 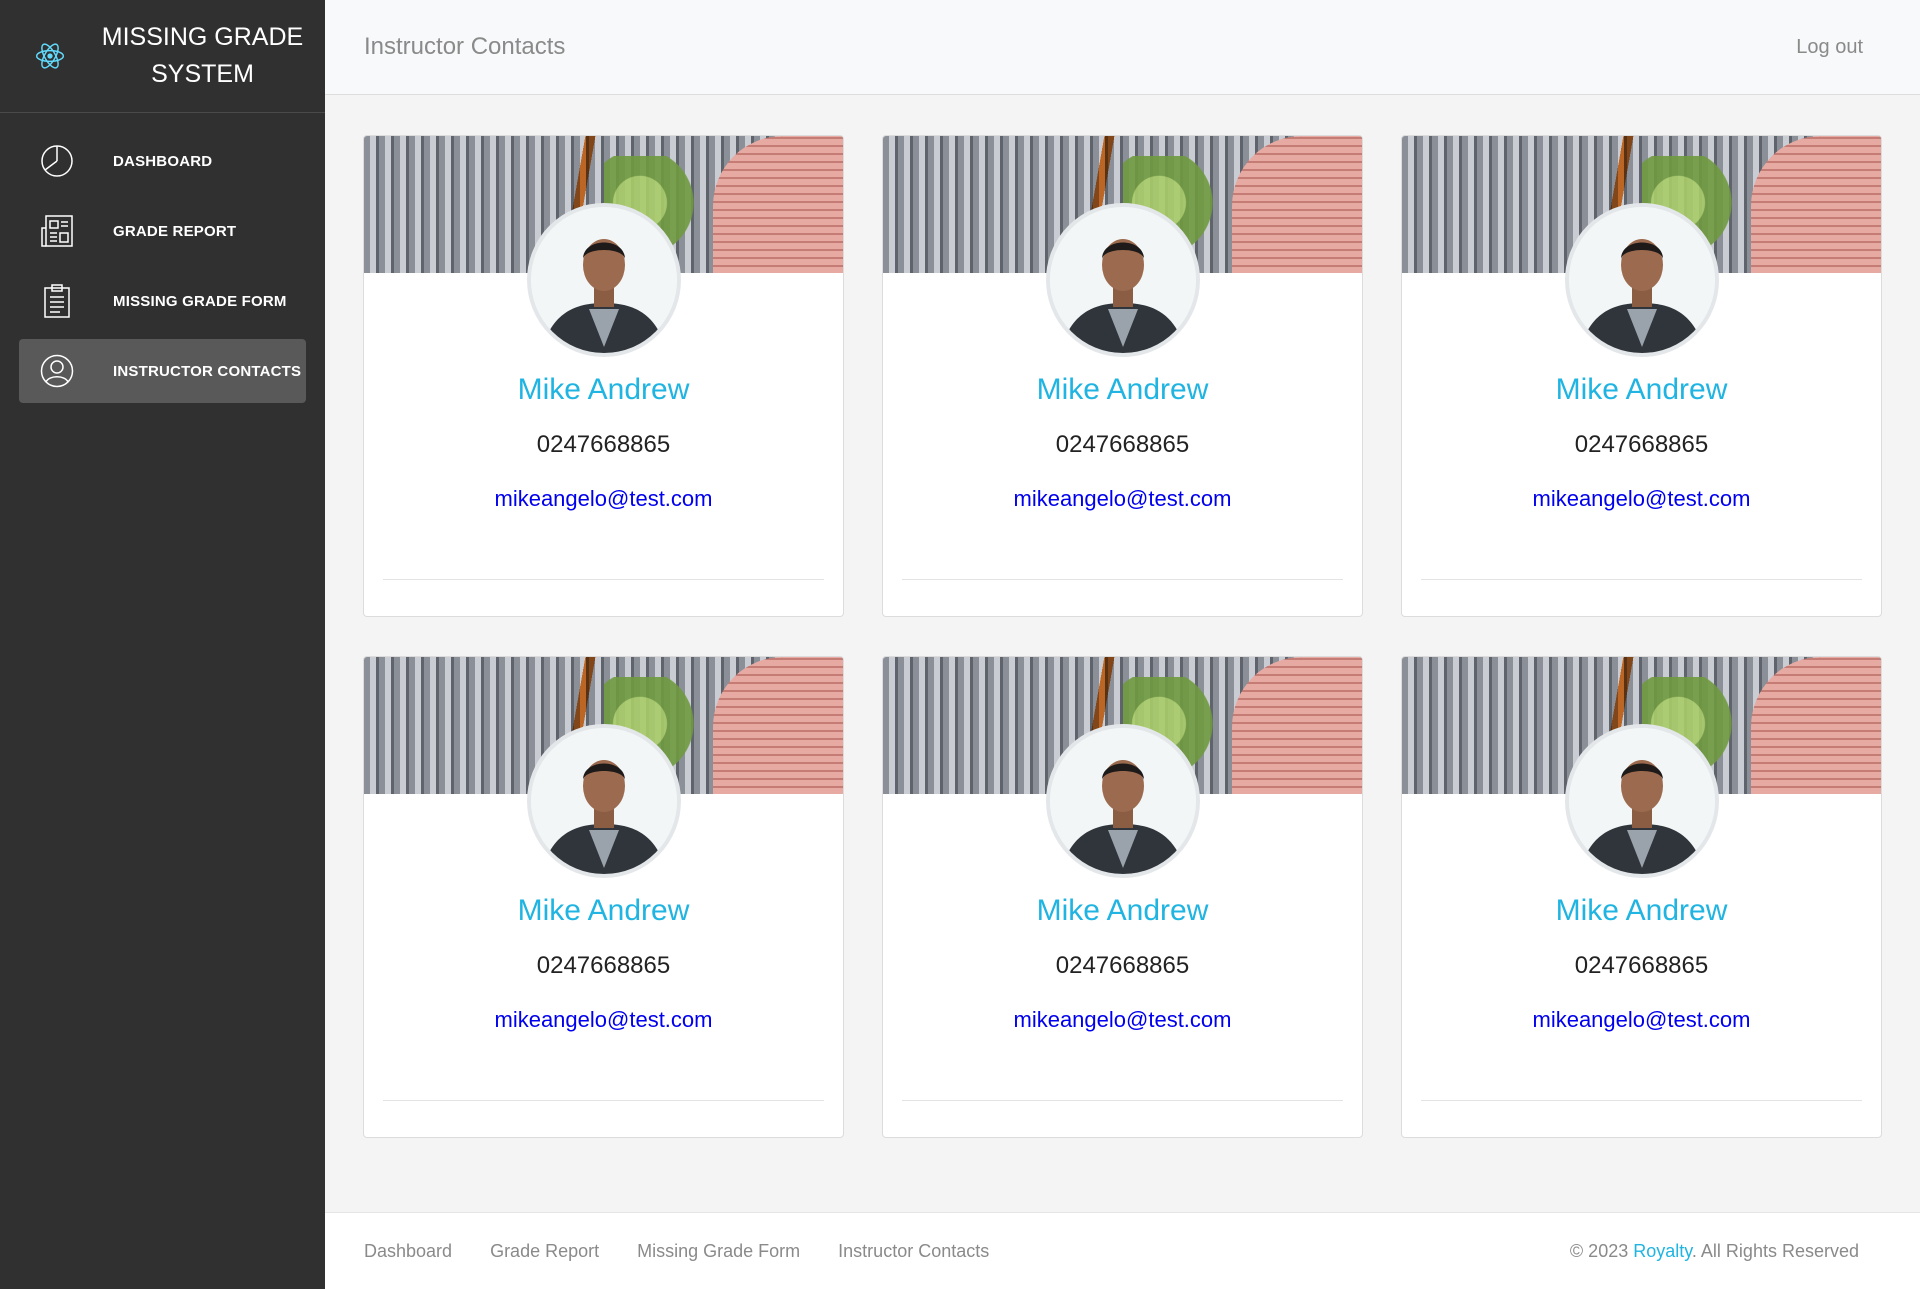 What do you see at coordinates (465, 46) in the screenshot?
I see `page-title: Instructor Contacts` at bounding box center [465, 46].